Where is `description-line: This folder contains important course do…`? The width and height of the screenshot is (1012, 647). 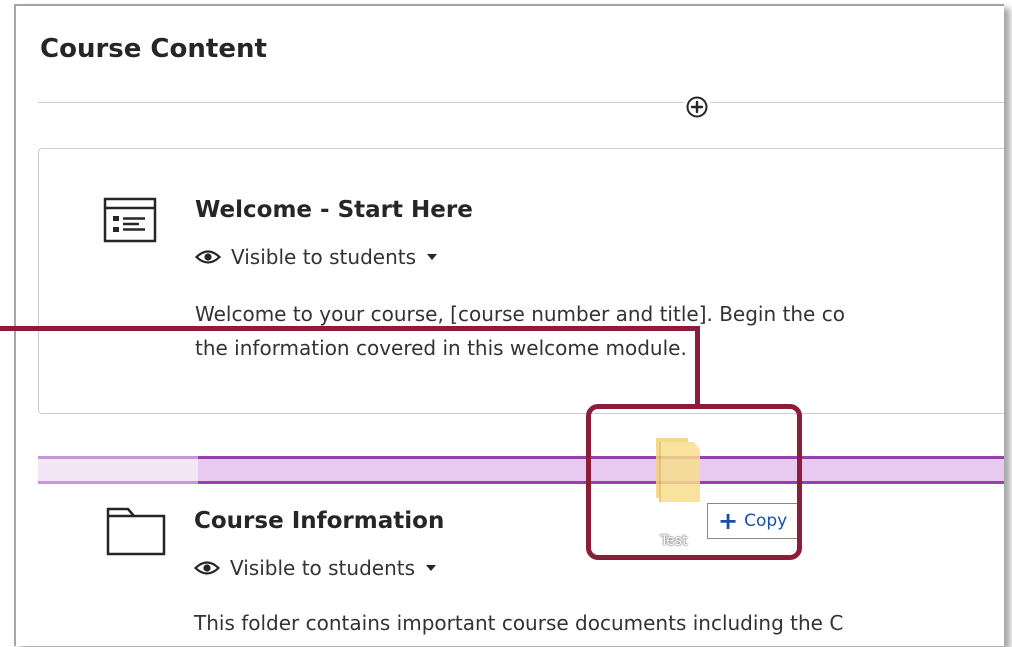
description-line: This folder contains important course do… is located at coordinates (519, 623).